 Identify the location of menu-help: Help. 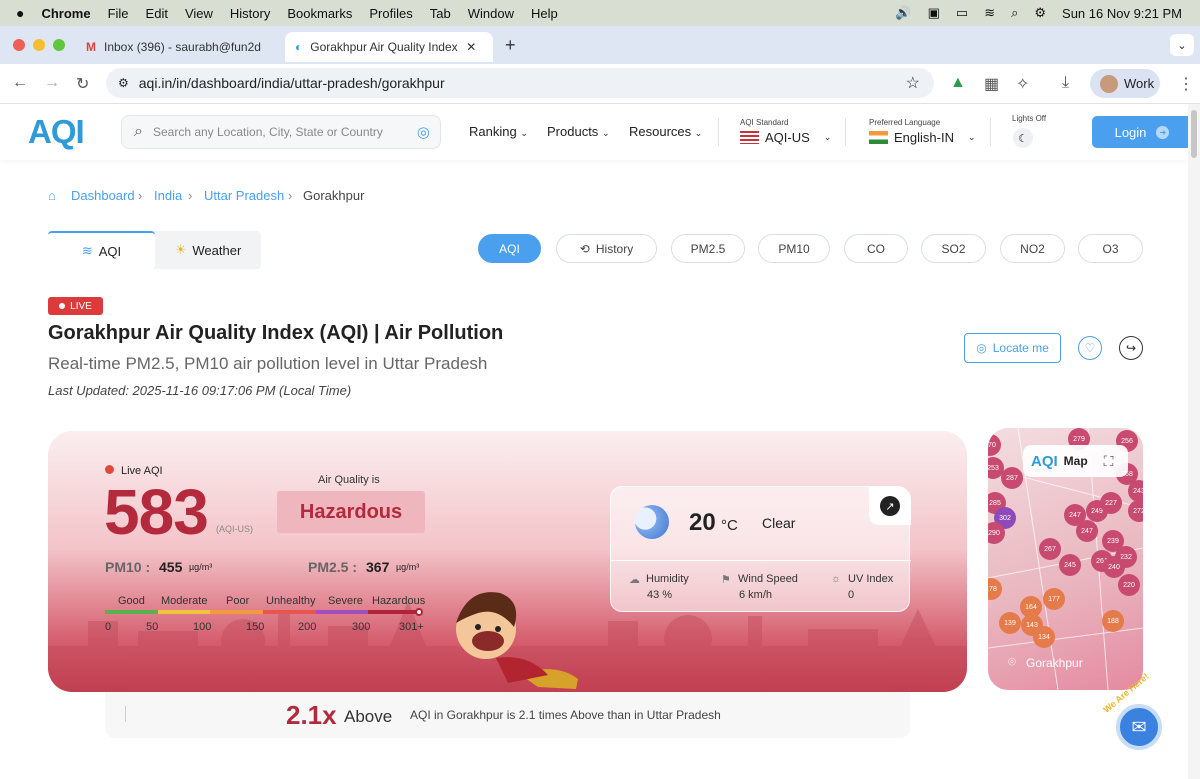
(544, 13).